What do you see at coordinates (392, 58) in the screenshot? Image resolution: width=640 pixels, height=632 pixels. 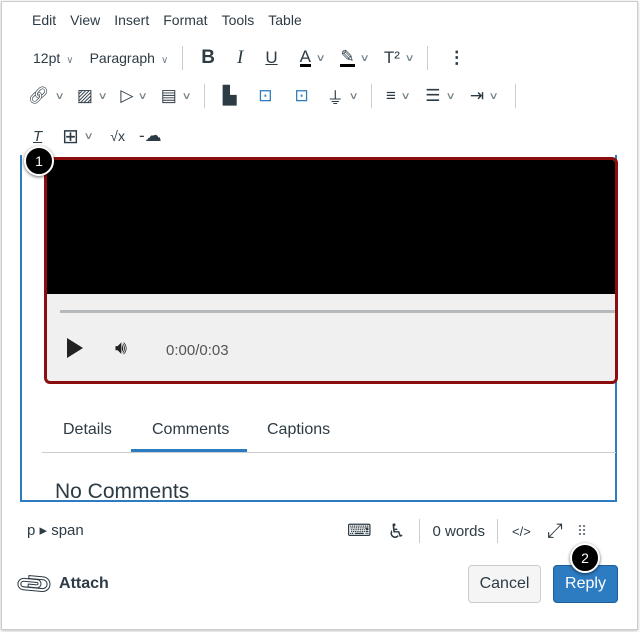 I see `superscript-icon: T²` at bounding box center [392, 58].